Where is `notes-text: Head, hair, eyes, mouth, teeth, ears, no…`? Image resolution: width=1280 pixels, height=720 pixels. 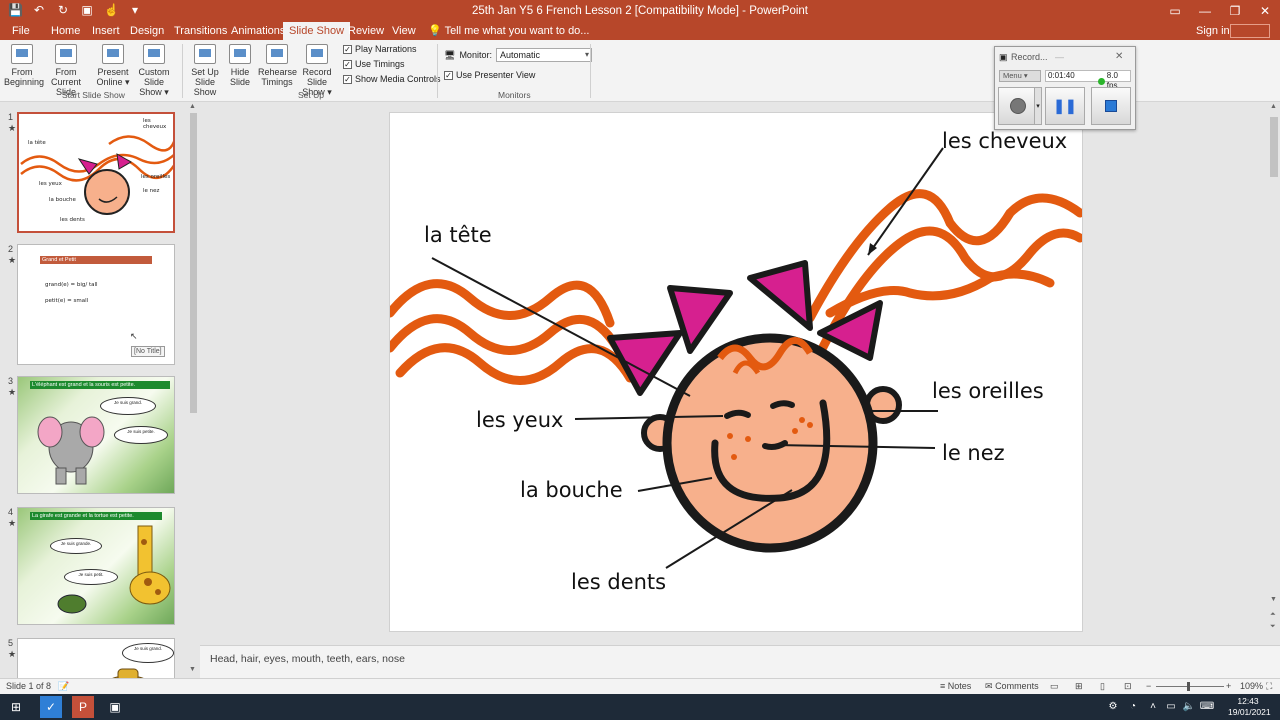 notes-text: Head, hair, eyes, mouth, teeth, ears, no… is located at coordinates (307, 659).